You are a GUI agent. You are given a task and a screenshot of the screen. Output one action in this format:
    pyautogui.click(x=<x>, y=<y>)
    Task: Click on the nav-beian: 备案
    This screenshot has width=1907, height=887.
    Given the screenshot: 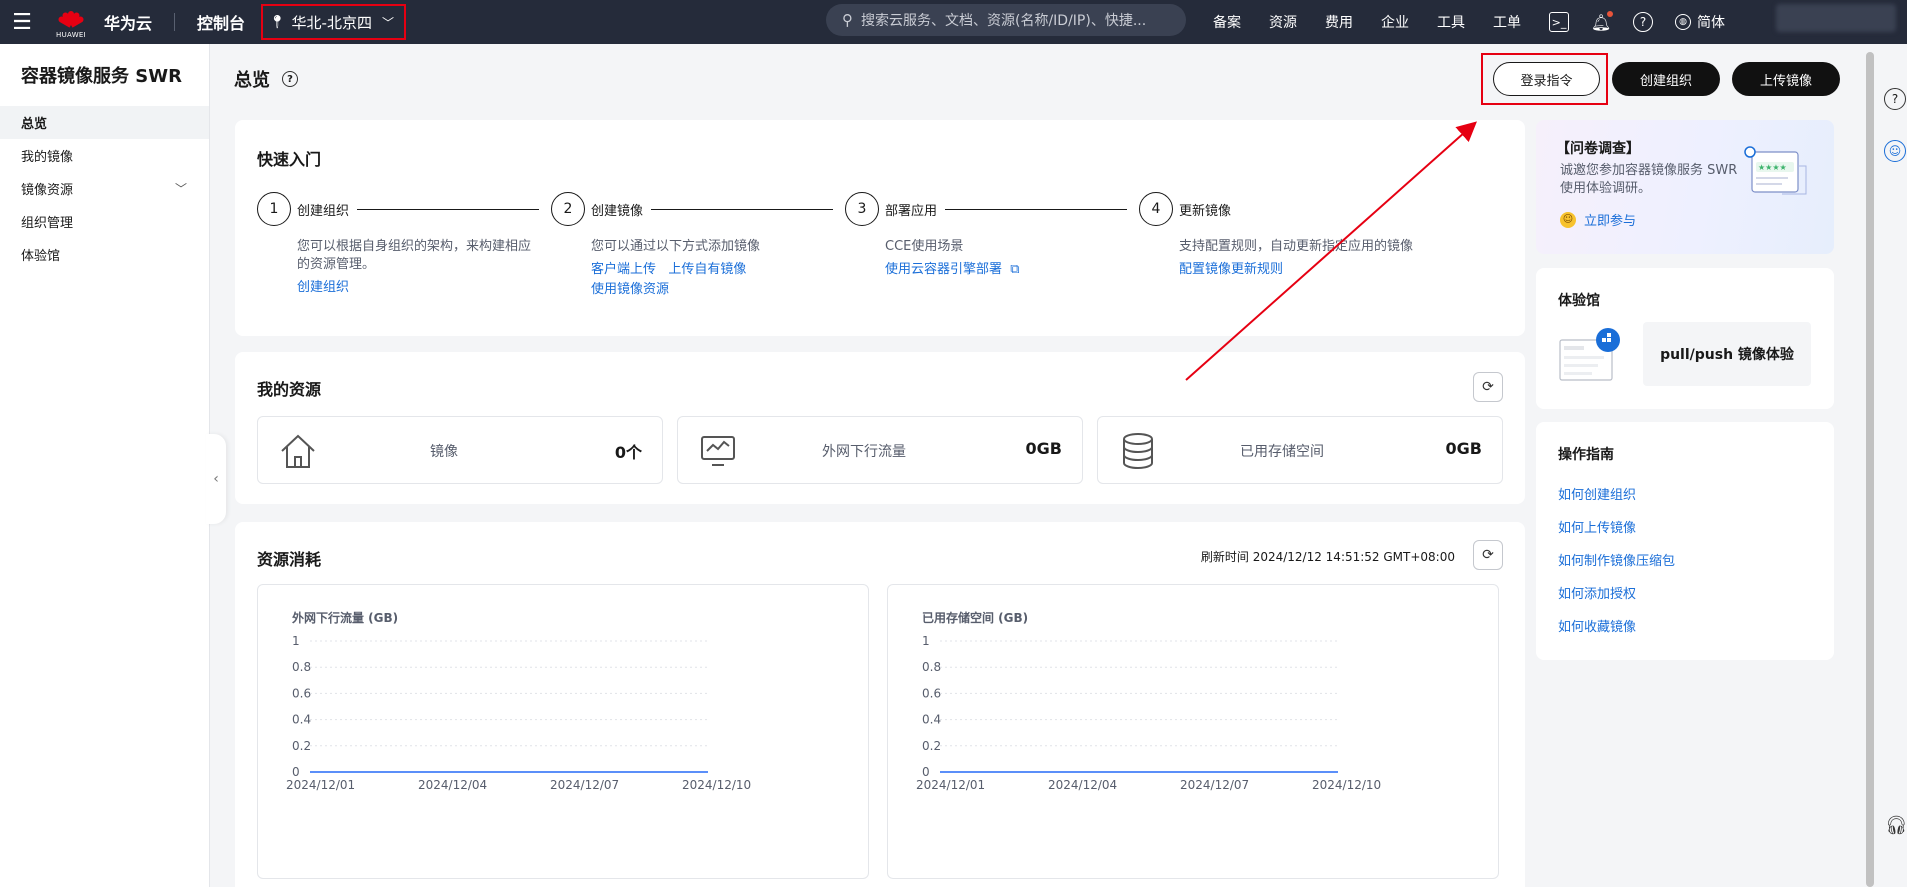 What is the action you would take?
    pyautogui.click(x=1227, y=22)
    